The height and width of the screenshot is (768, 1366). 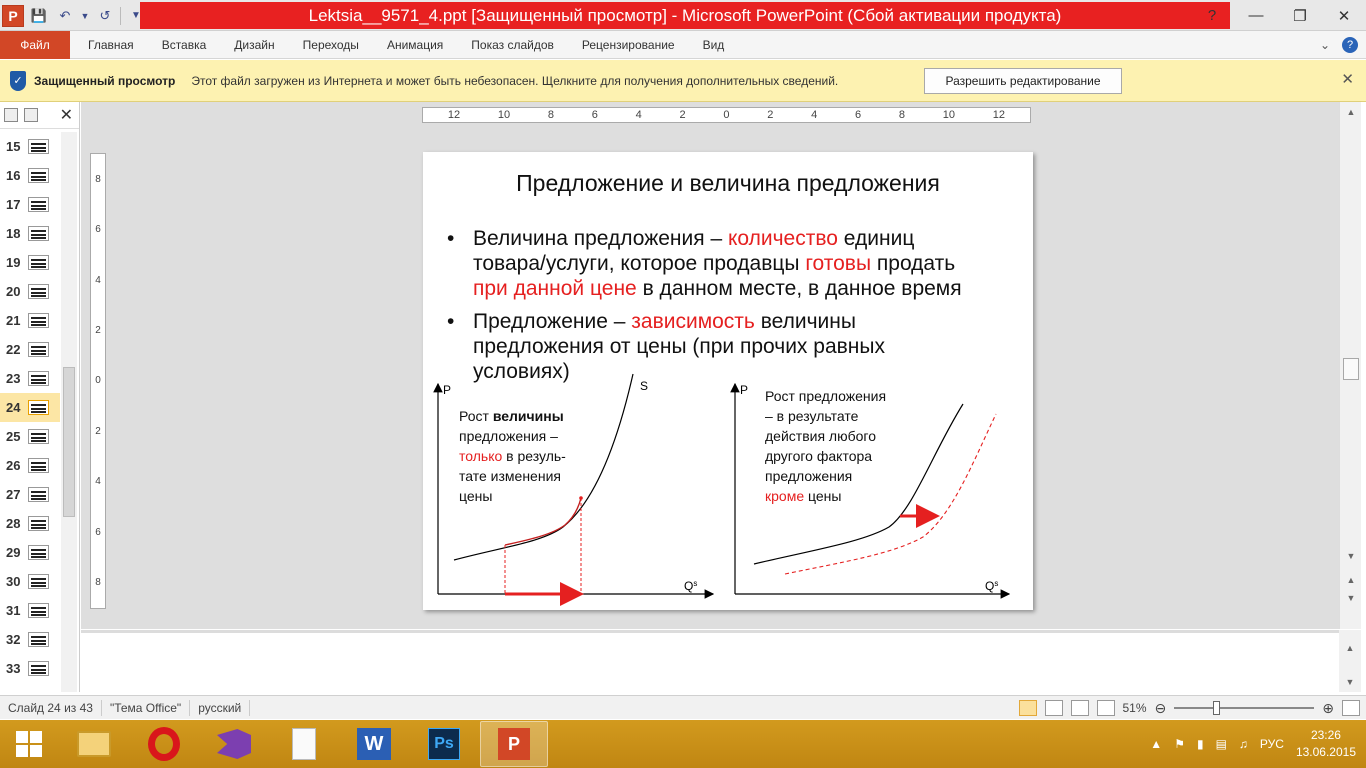 I want to click on ruler-tick-label: 4, so click(x=98, y=280).